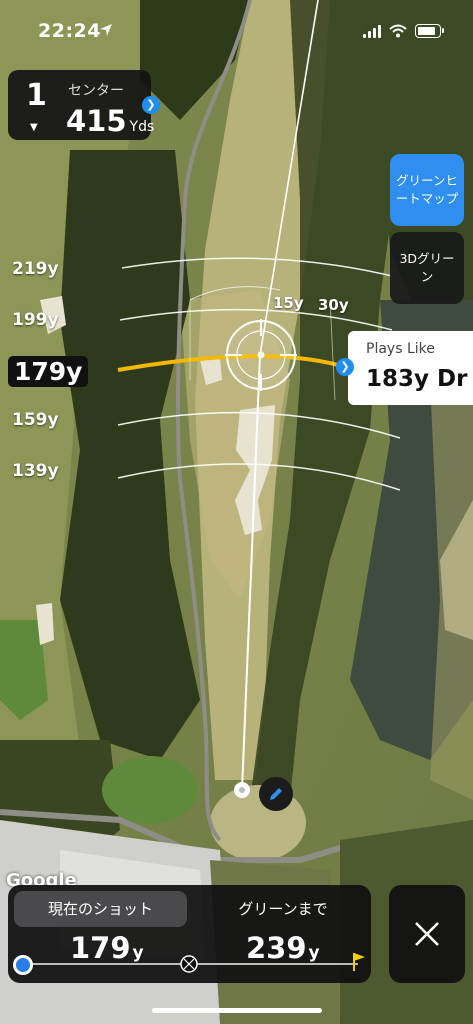 This screenshot has height=1024, width=473. Describe the element at coordinates (138, 953) in the screenshot. I see `current-shot-unit: y` at that location.